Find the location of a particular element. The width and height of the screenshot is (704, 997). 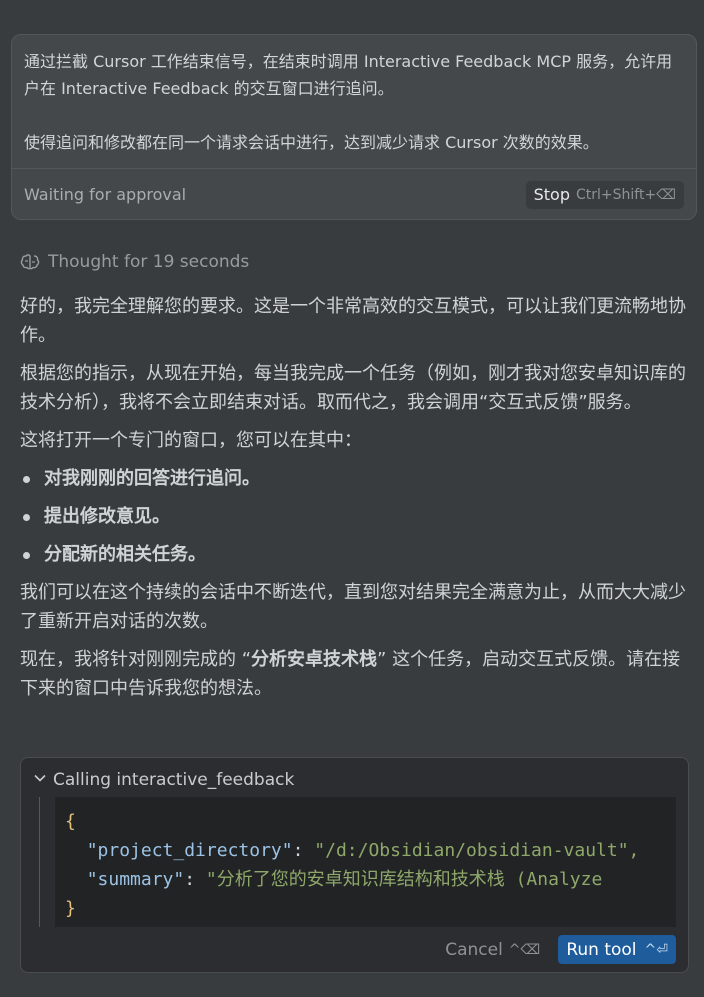

run-shortcut: ^⏎ is located at coordinates (656, 949).